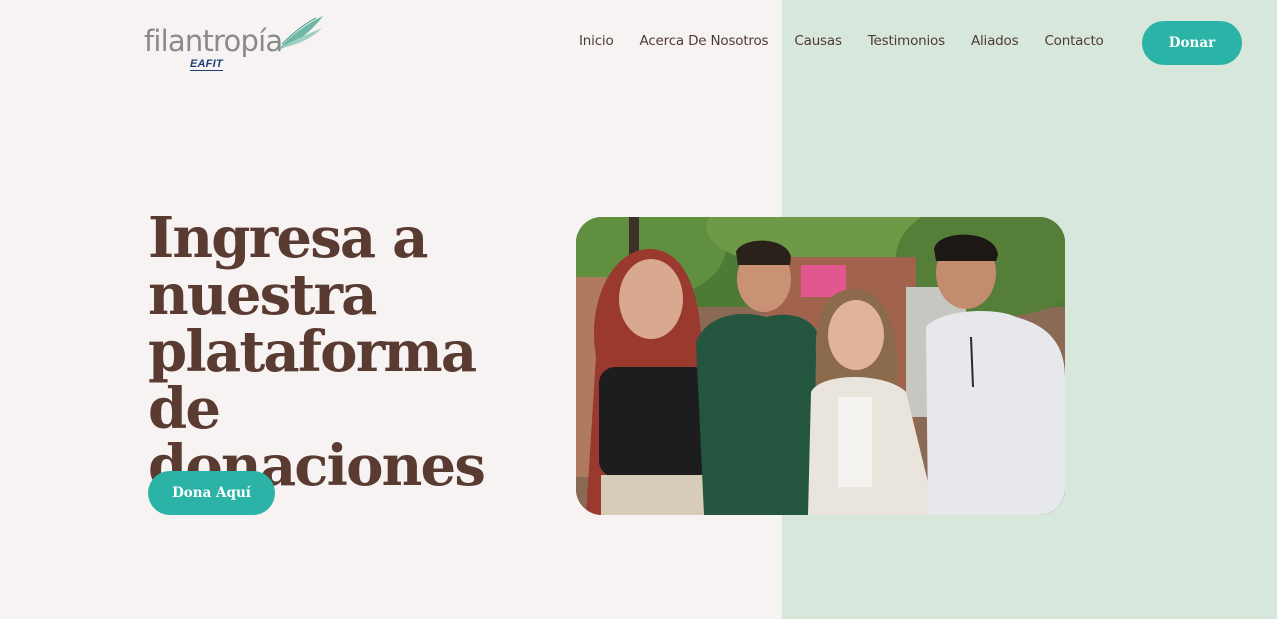 The image size is (1277, 619). What do you see at coordinates (704, 41) in the screenshot?
I see `nav-acerca-de-nosotros: Acerca De Nosotros` at bounding box center [704, 41].